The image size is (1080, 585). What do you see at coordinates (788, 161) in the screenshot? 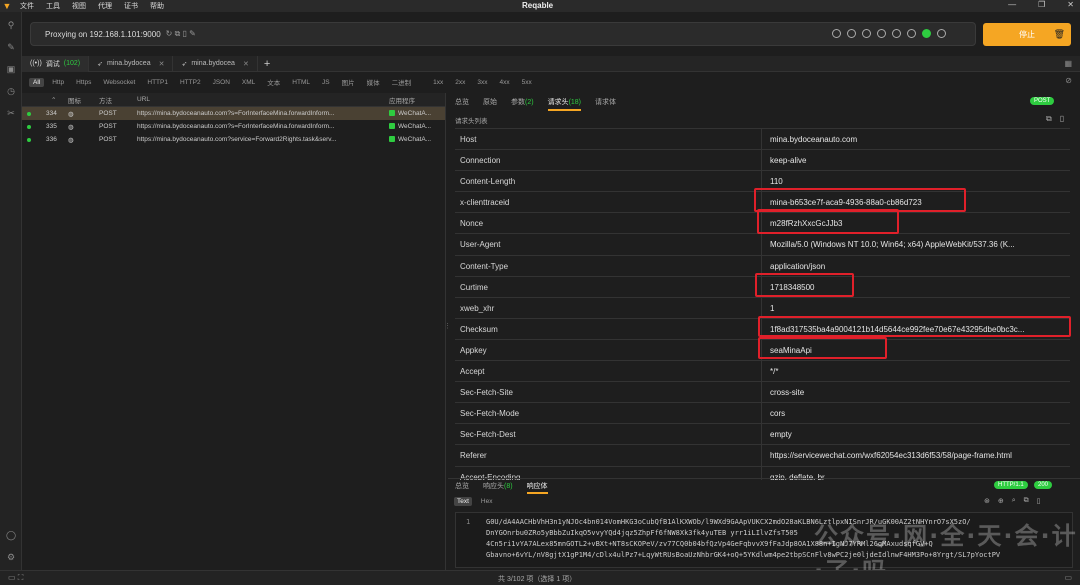
I see `header-value: keep-alive` at bounding box center [788, 161].